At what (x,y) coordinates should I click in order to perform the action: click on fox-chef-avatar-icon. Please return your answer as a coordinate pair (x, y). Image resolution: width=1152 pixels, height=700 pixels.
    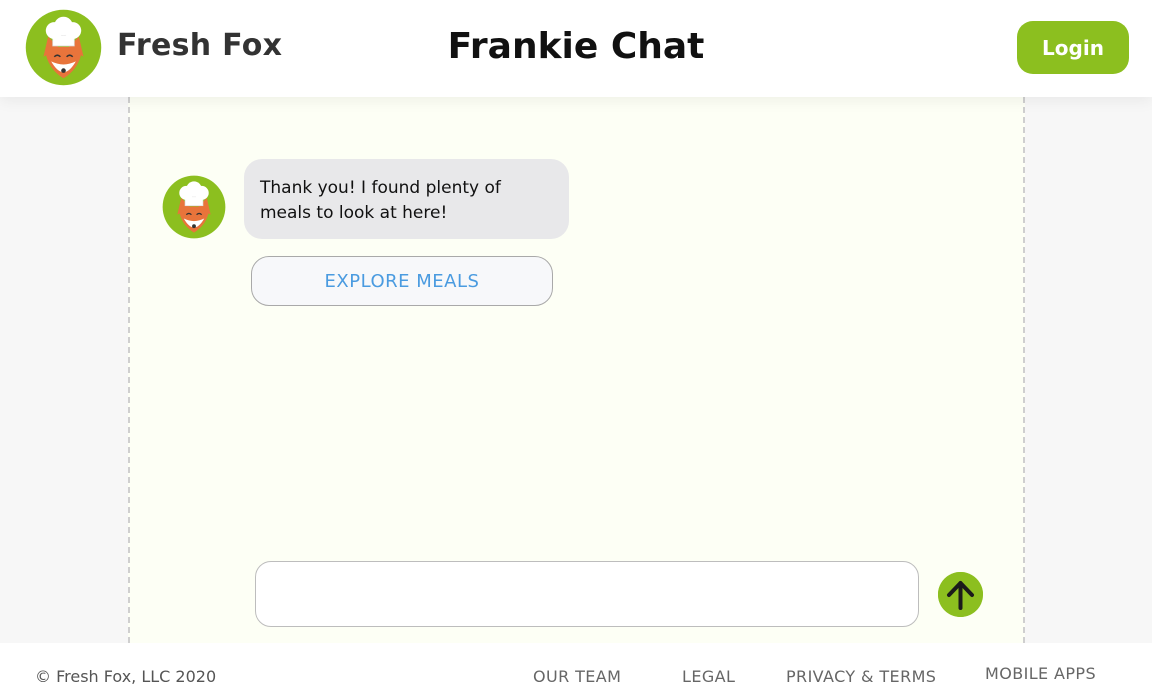
    Looking at the image, I should click on (194, 207).